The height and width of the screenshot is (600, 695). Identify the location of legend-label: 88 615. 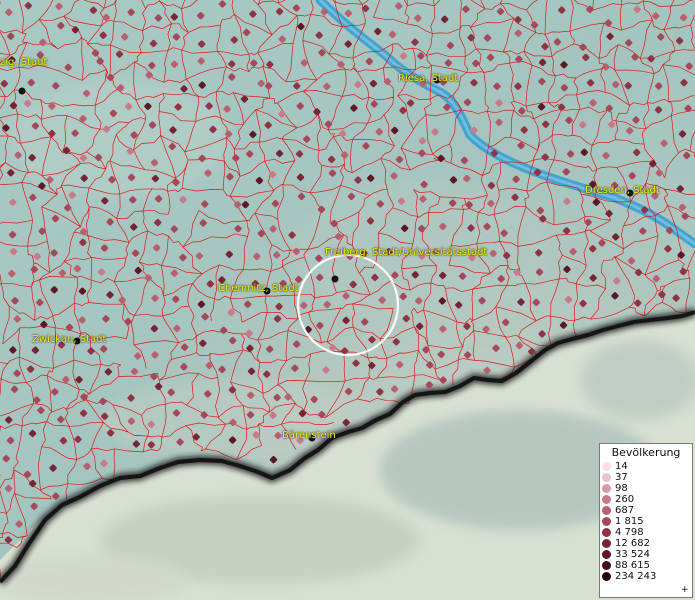
(632, 565).